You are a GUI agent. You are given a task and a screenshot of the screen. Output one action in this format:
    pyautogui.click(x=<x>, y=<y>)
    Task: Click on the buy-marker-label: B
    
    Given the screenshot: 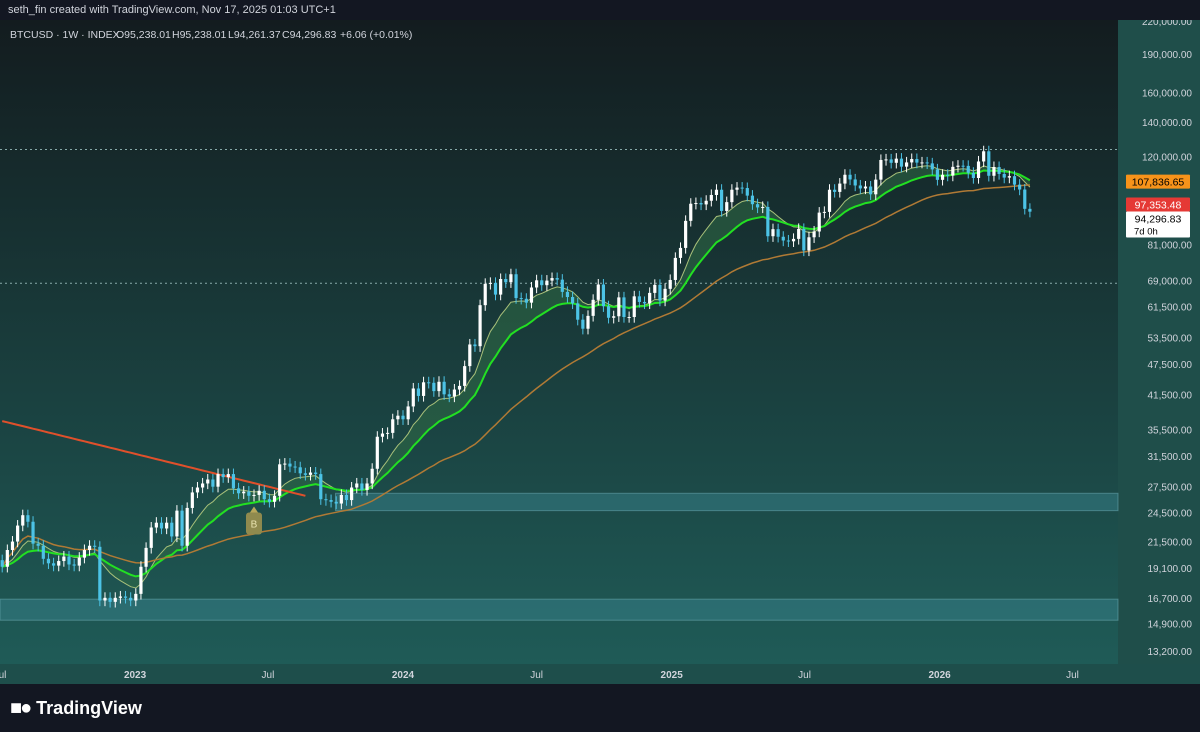 What is the action you would take?
    pyautogui.click(x=254, y=524)
    